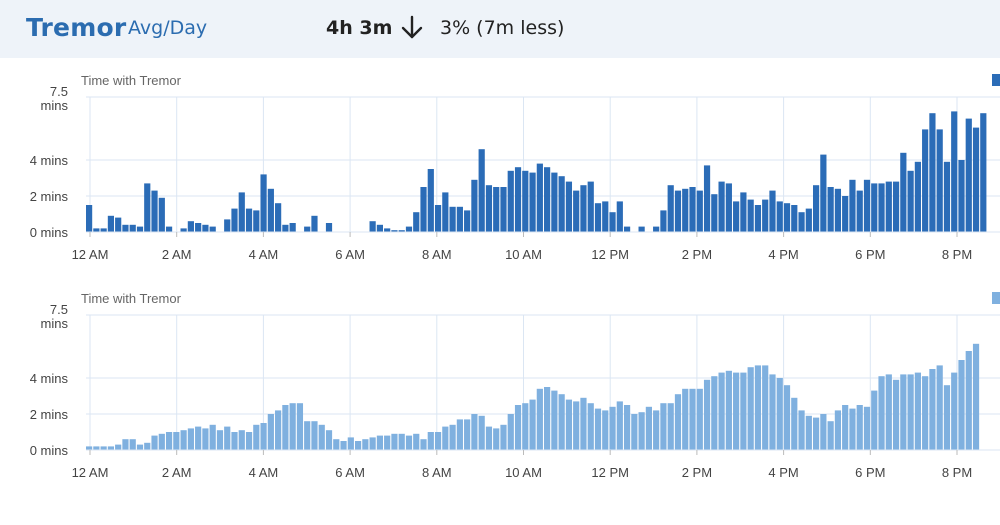  I want to click on metric-label: Avg/Day, so click(167, 28).